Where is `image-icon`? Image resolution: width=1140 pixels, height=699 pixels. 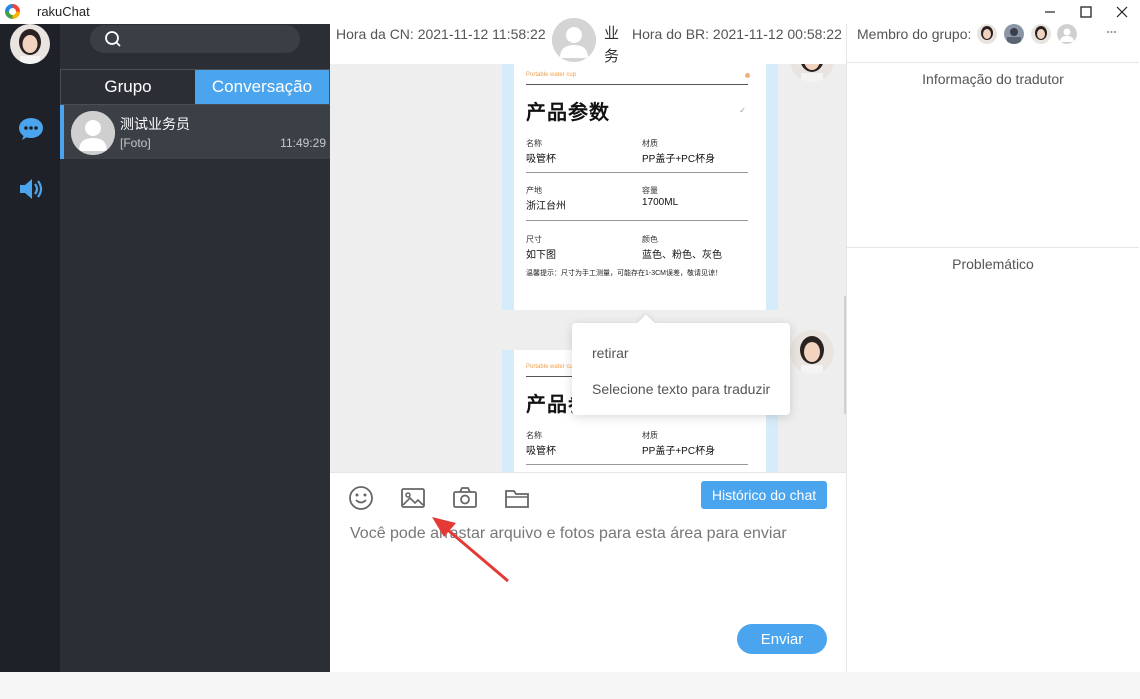
image-icon is located at coordinates (414, 498).